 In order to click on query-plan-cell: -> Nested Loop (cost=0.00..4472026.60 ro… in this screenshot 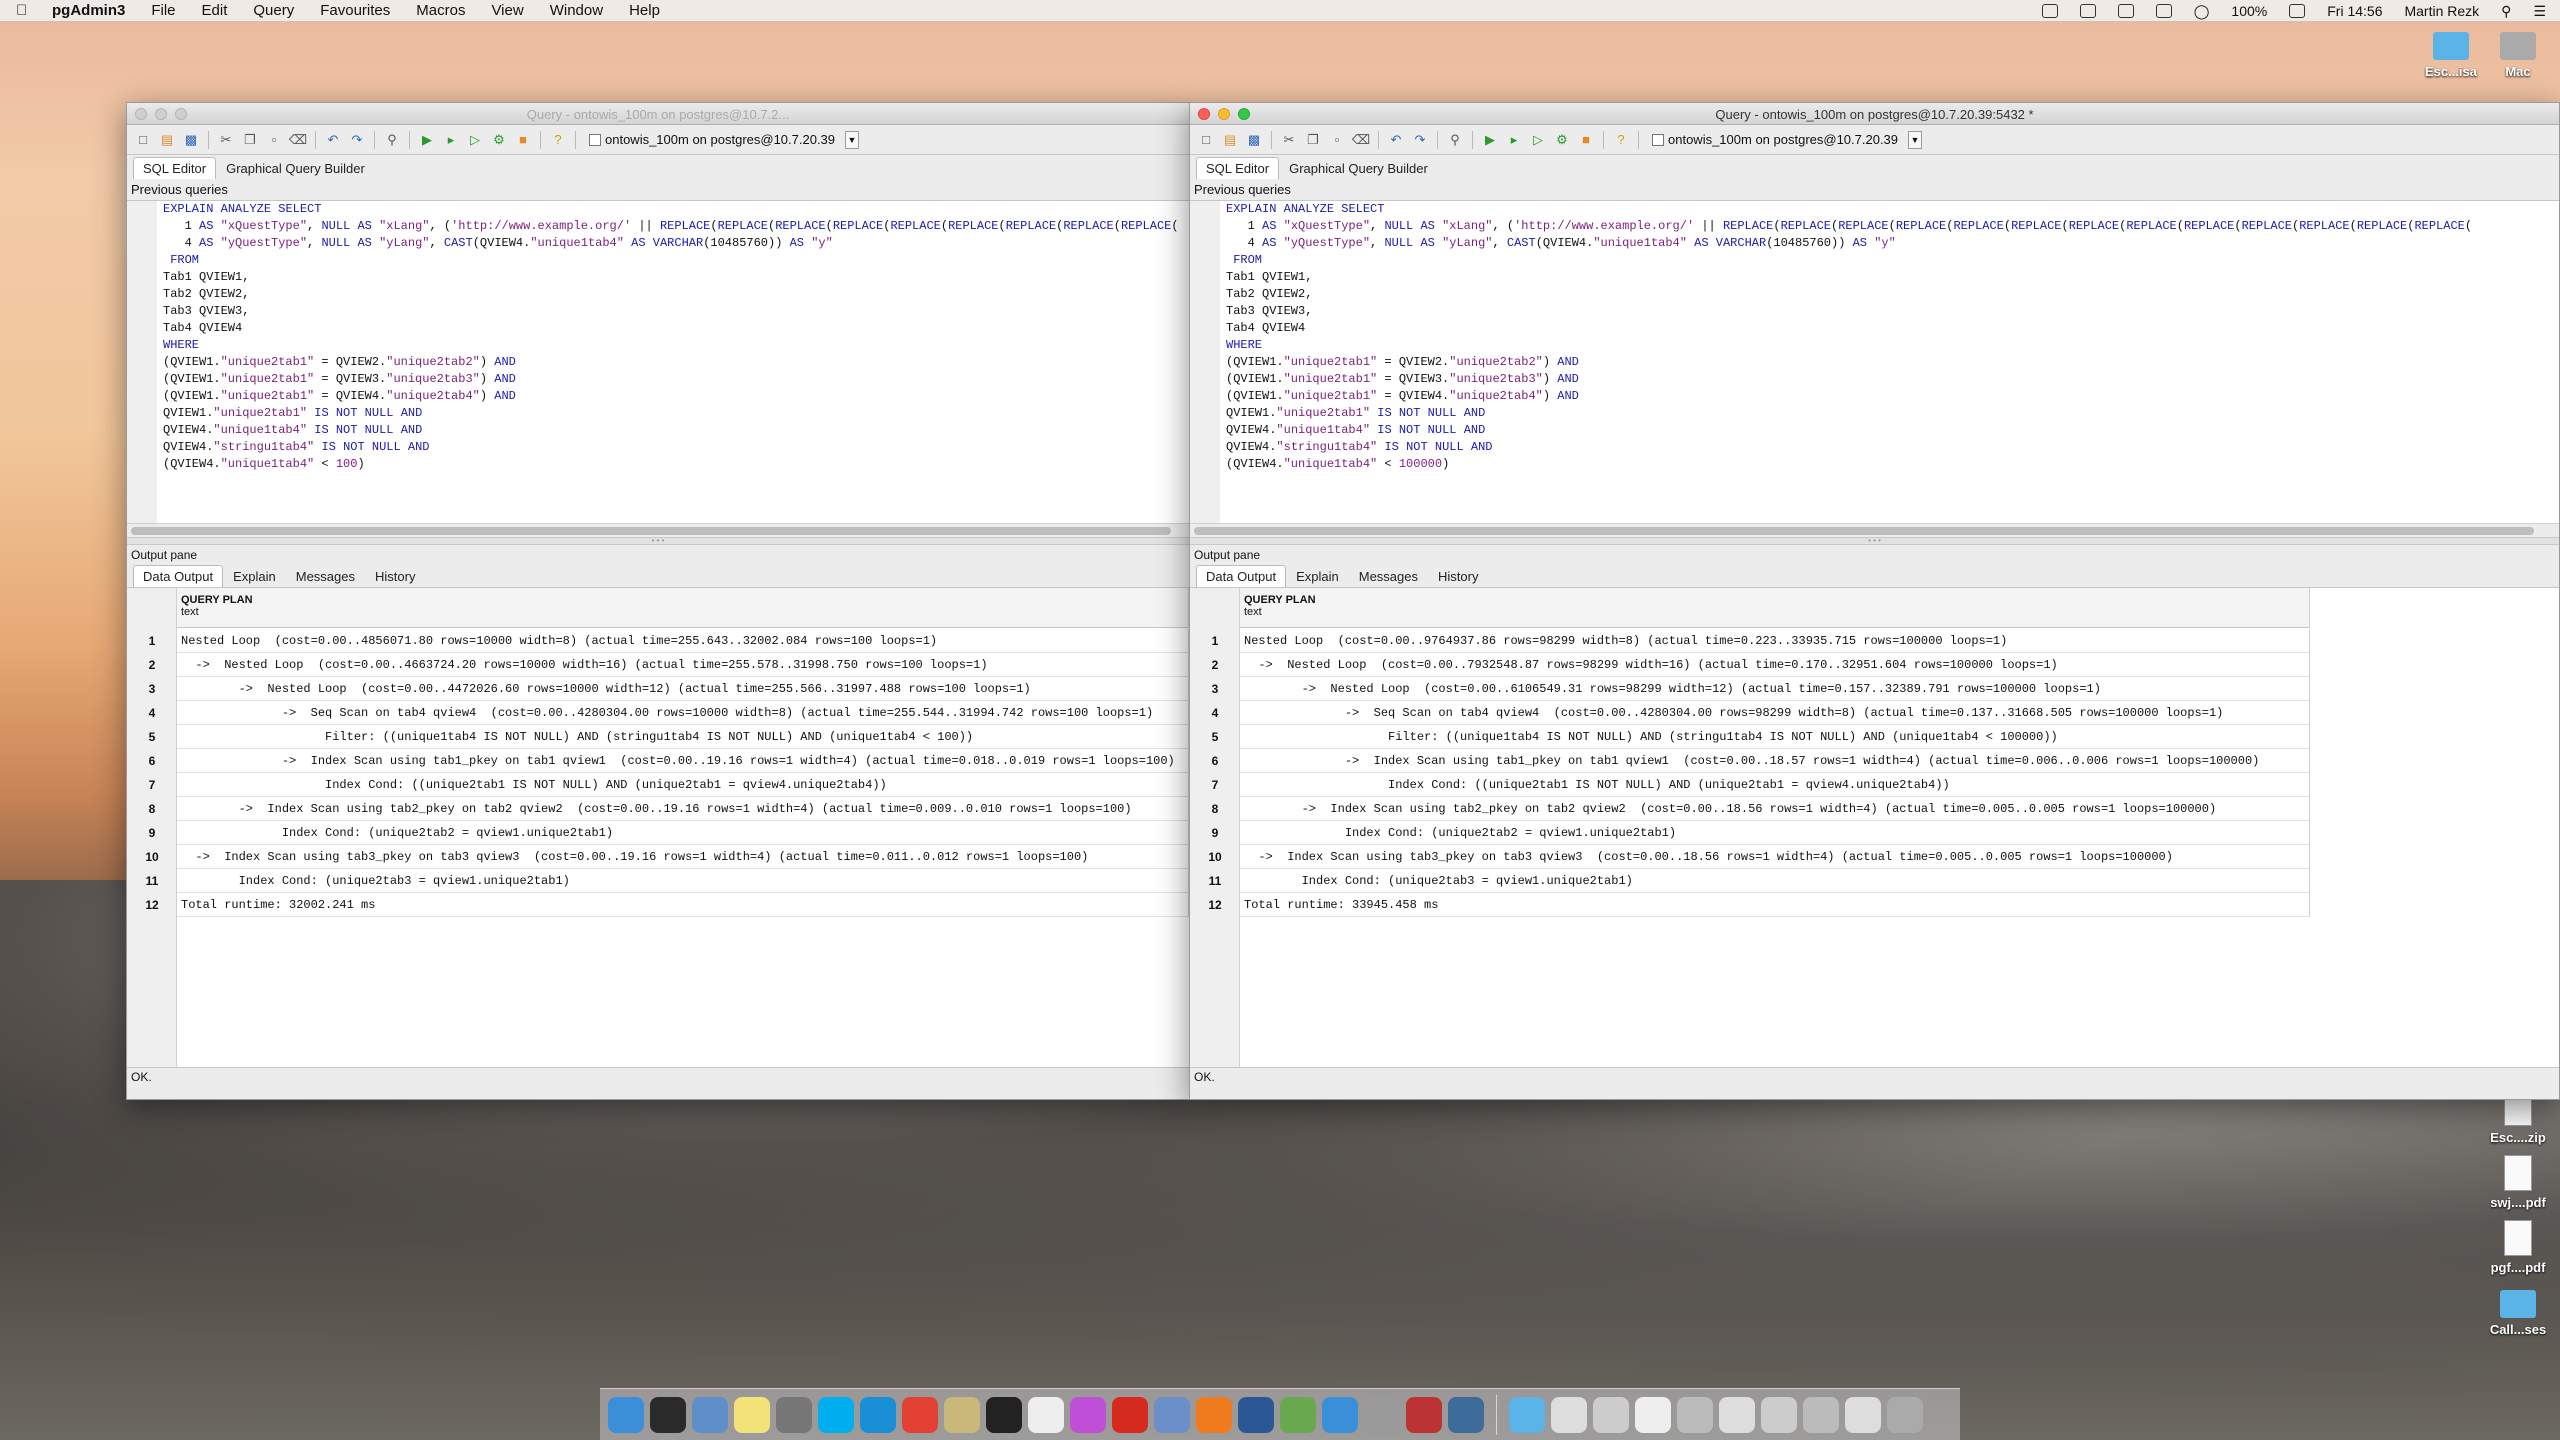, I will do `click(683, 689)`.